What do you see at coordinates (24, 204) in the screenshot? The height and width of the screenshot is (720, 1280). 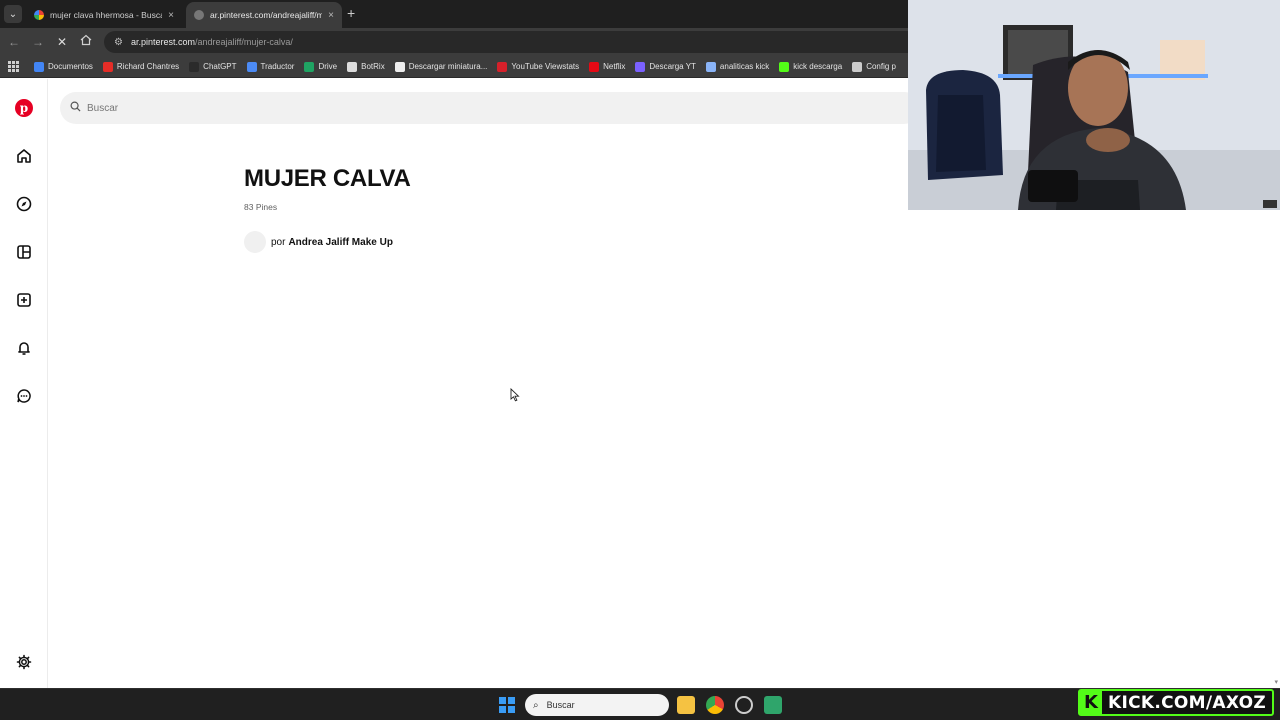 I see `explore-compass-icon` at bounding box center [24, 204].